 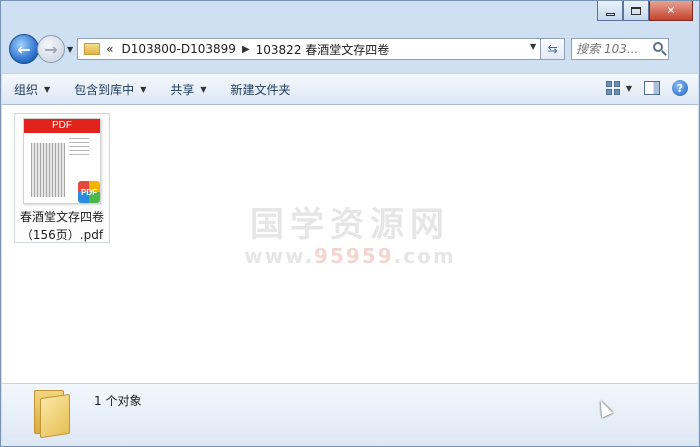 What do you see at coordinates (613, 88) in the screenshot?
I see `change-view-icon` at bounding box center [613, 88].